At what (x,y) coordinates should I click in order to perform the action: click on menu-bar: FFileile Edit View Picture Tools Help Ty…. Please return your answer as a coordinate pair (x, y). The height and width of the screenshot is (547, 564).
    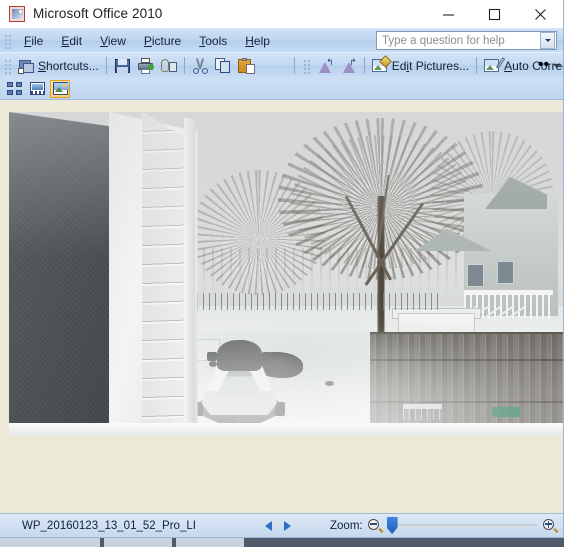
    Looking at the image, I should click on (281, 40).